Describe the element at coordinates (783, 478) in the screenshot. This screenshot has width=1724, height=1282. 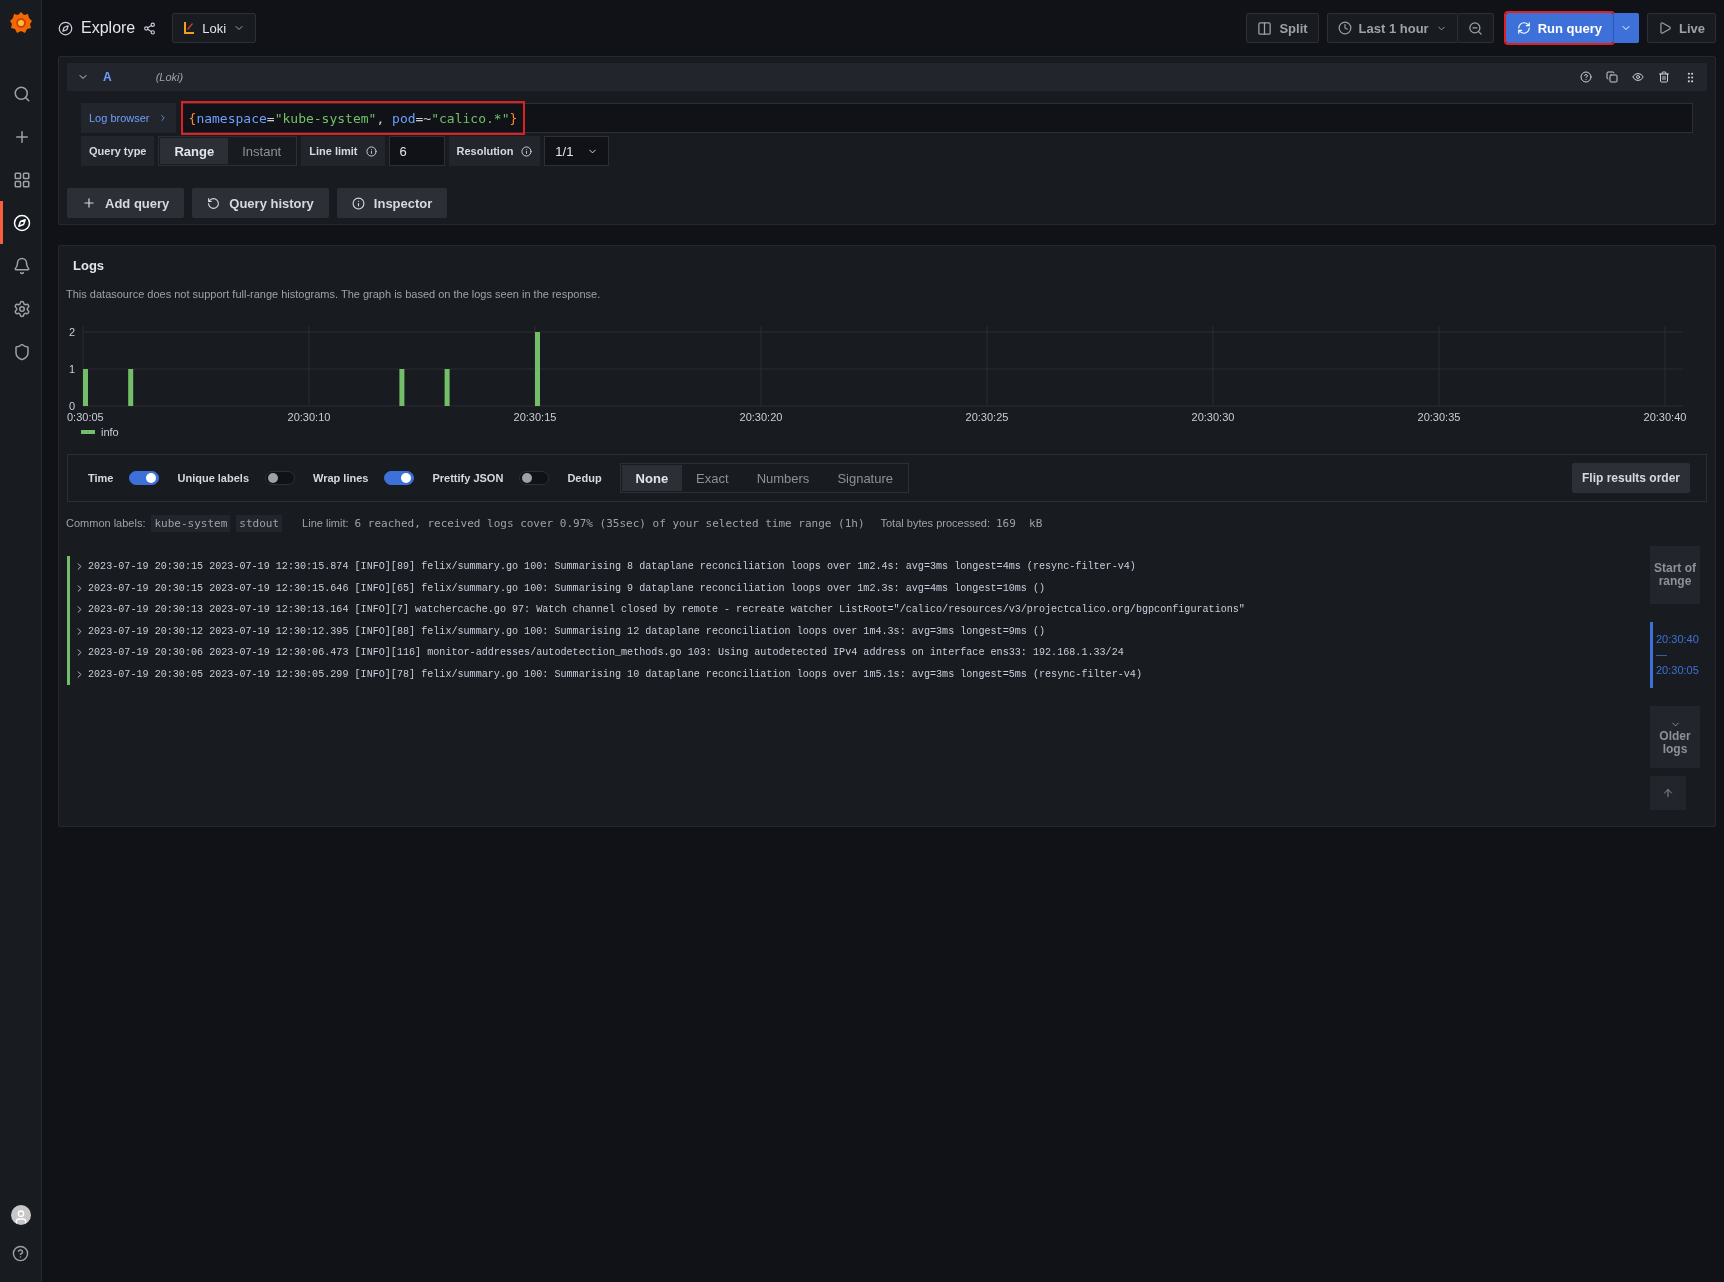
I see `dedup-option: Numbers` at that location.